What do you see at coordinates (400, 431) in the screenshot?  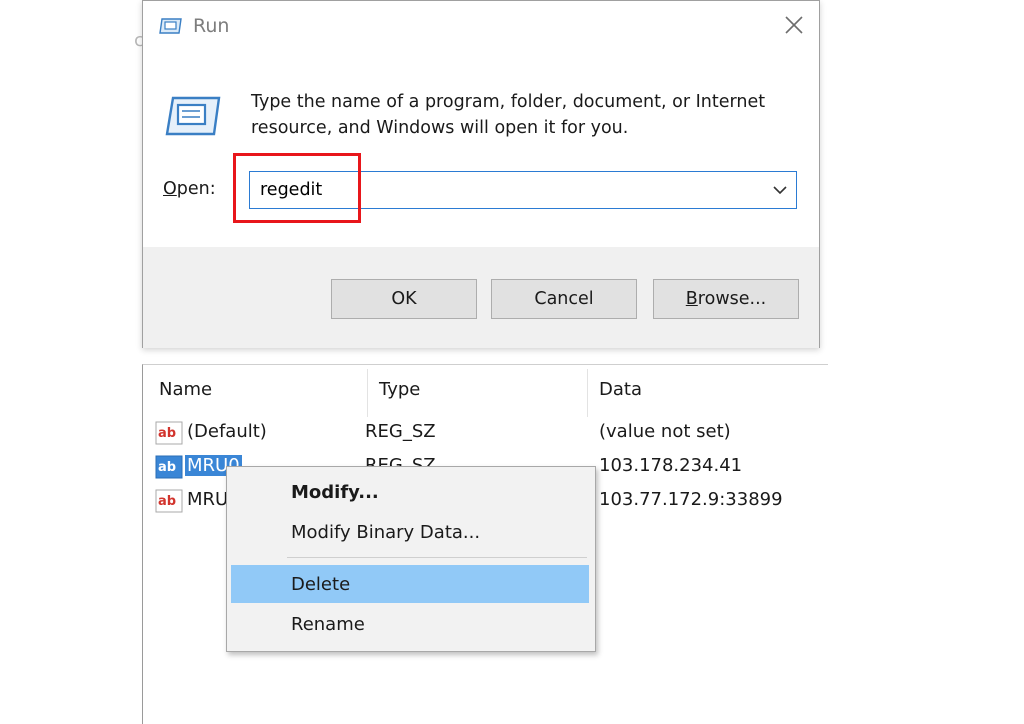 I see `value-type: REG_SZ` at bounding box center [400, 431].